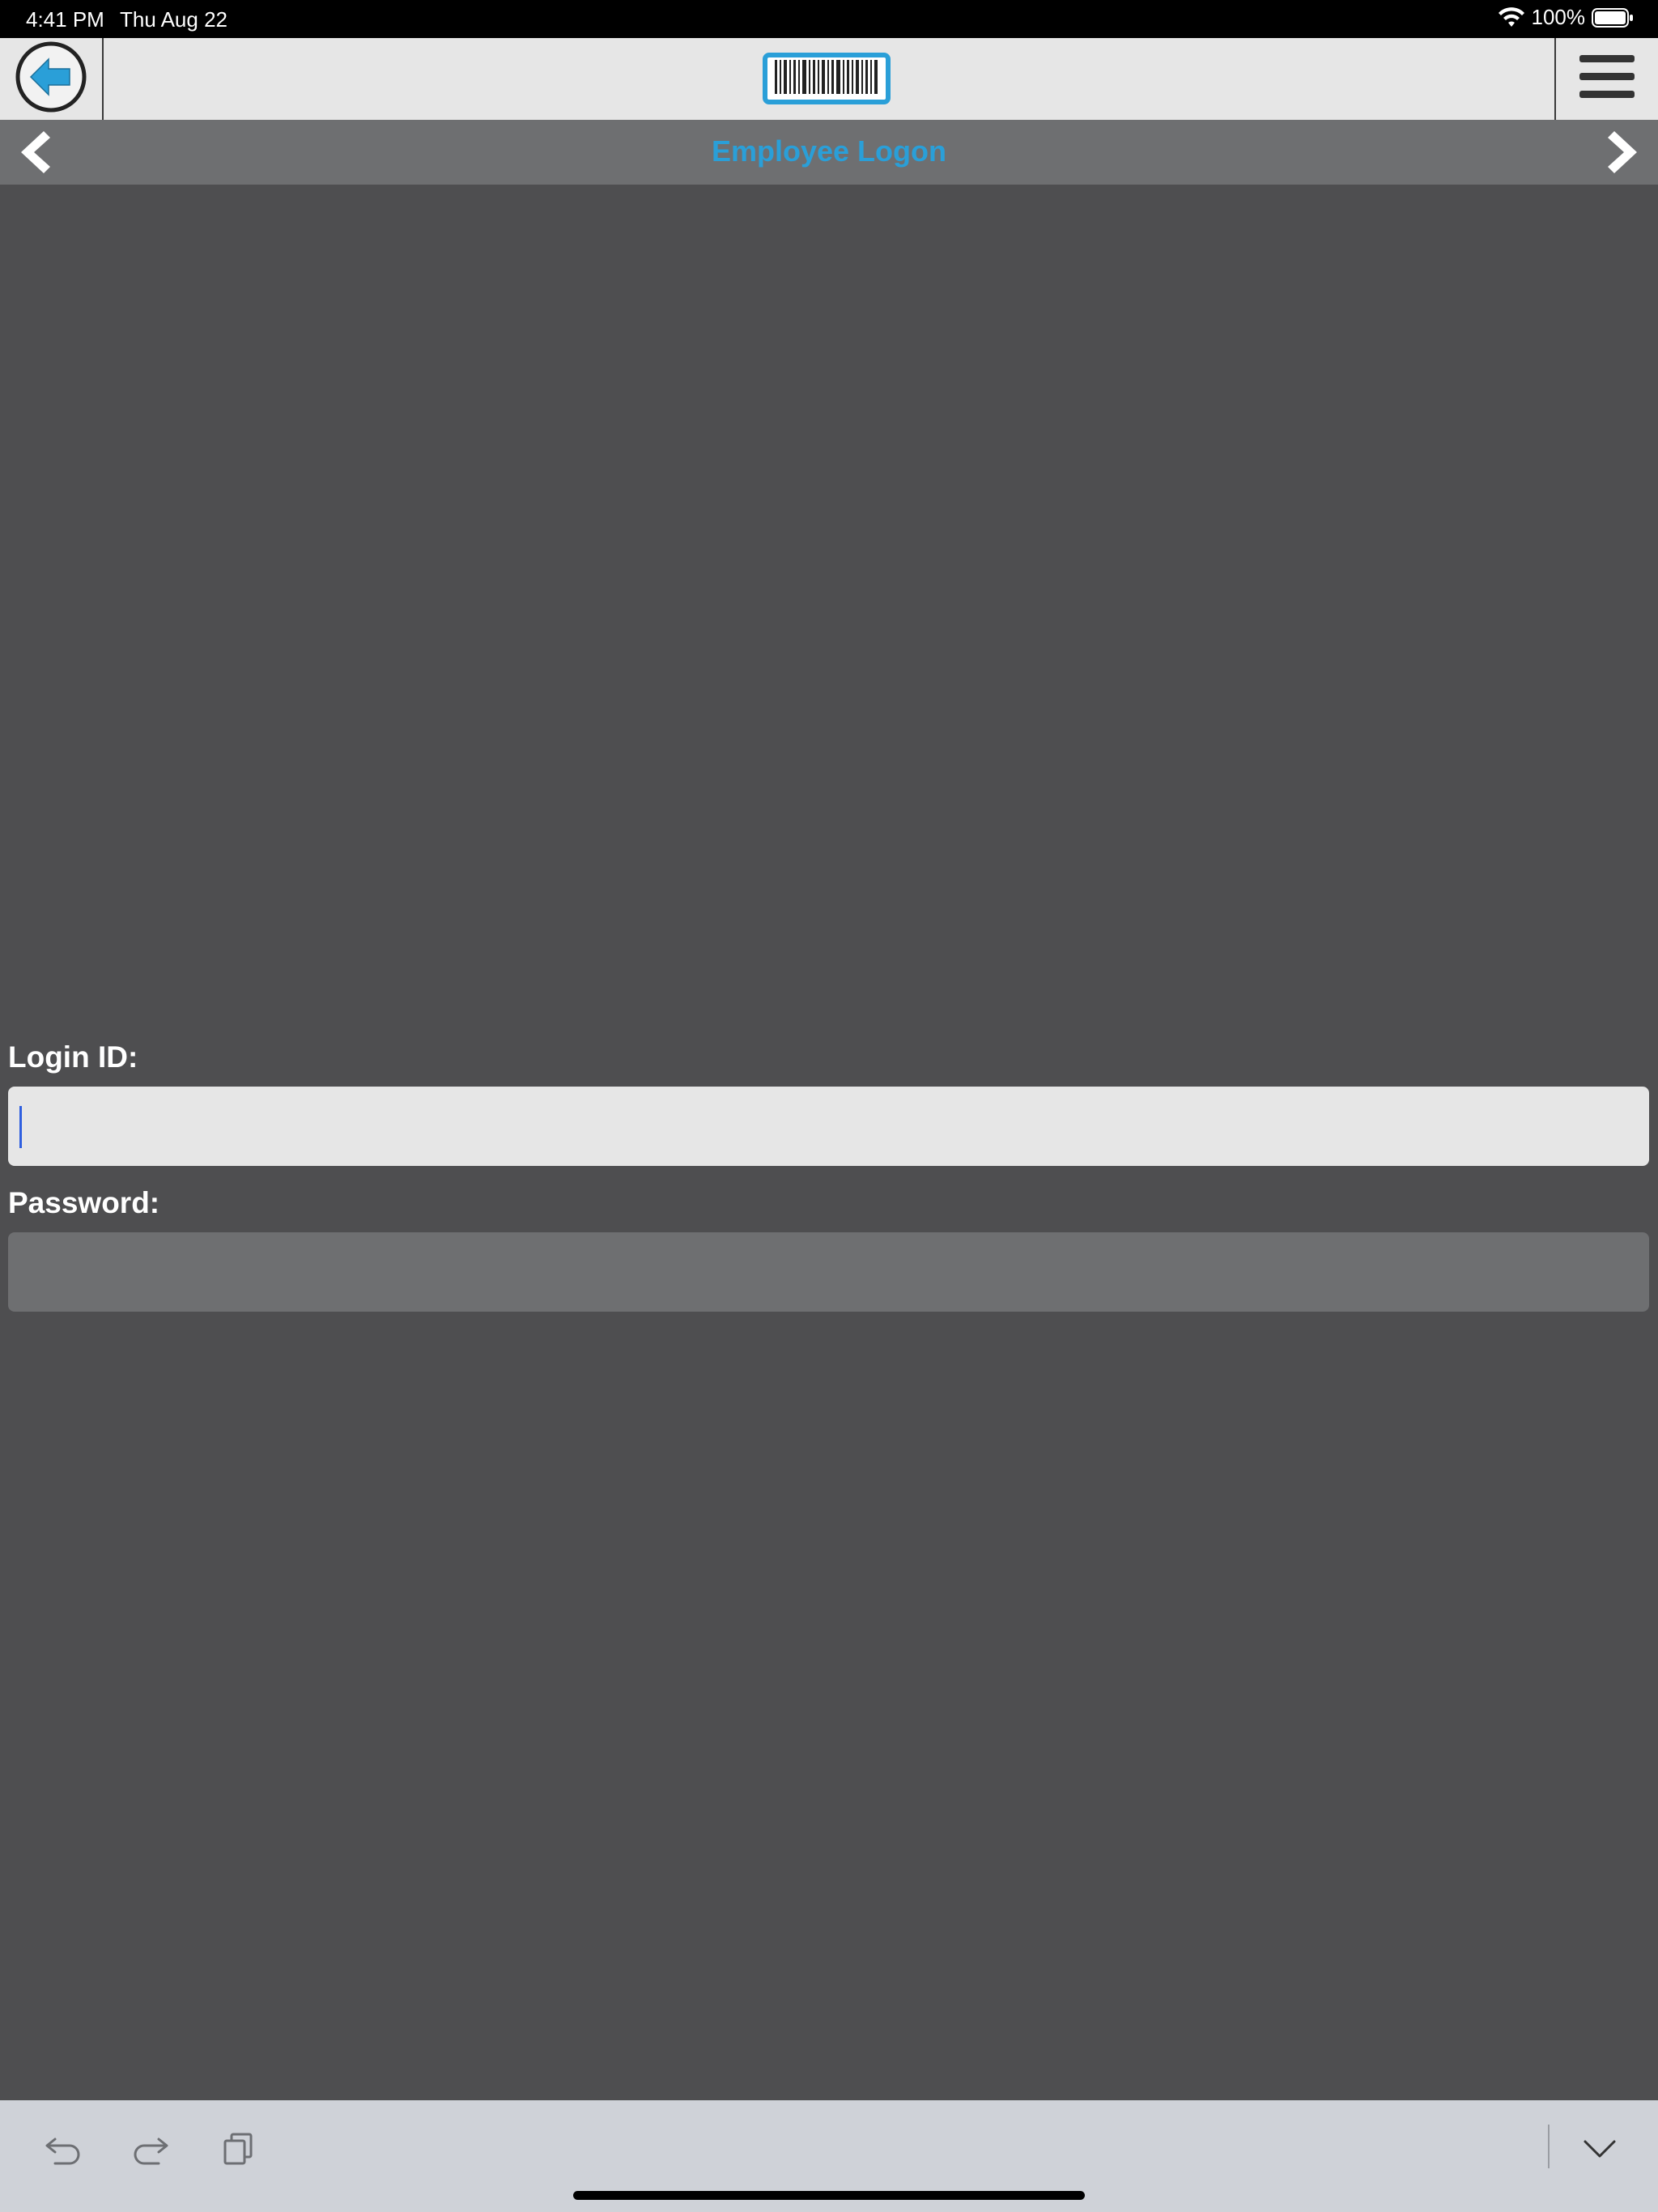 Image resolution: width=1658 pixels, height=2212 pixels. I want to click on page-title: Employee Logon, so click(829, 151).